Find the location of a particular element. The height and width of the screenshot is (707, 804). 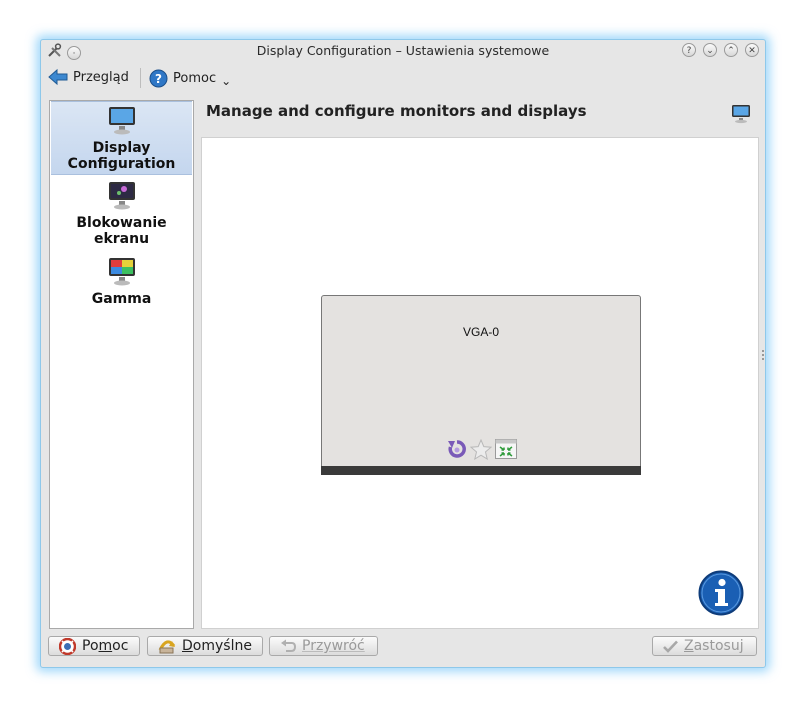

apply-button-label: Zastosuj is located at coordinates (714, 646).